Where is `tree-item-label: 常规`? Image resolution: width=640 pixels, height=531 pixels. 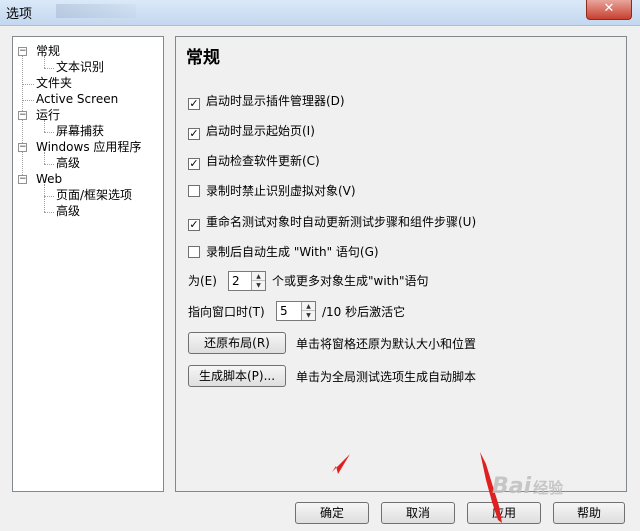
tree-item-label: 常规 is located at coordinates (48, 51).